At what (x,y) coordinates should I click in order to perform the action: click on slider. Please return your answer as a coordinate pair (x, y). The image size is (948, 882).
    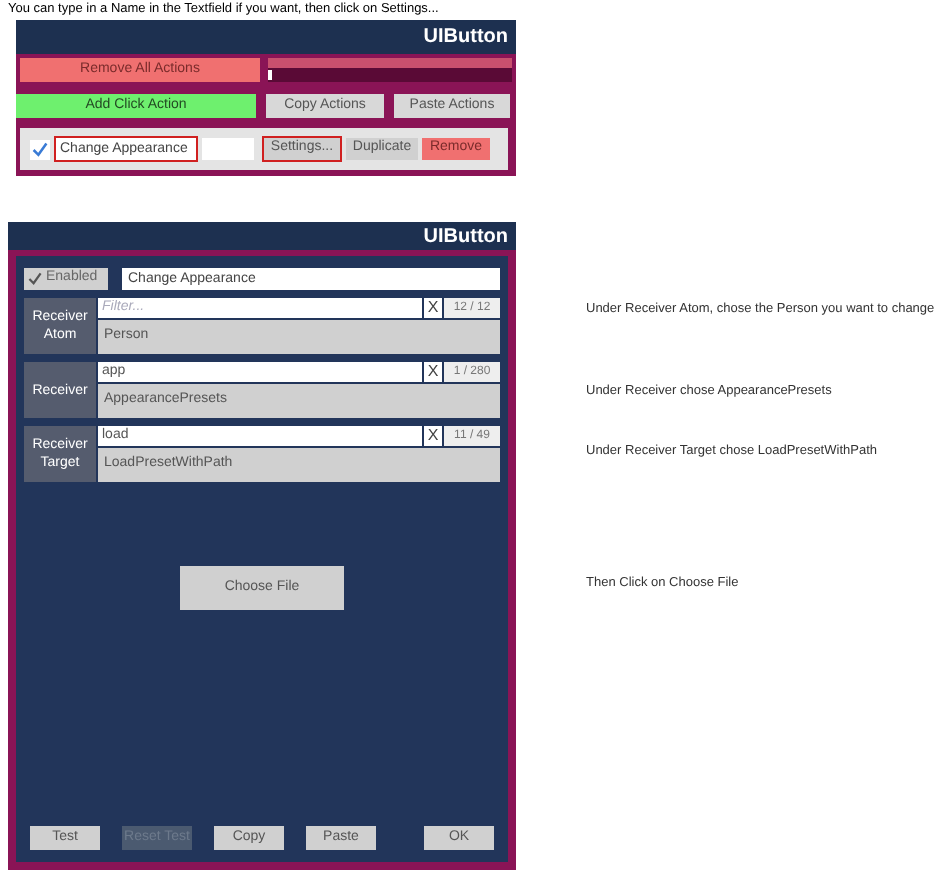
    Looking at the image, I should click on (390, 70).